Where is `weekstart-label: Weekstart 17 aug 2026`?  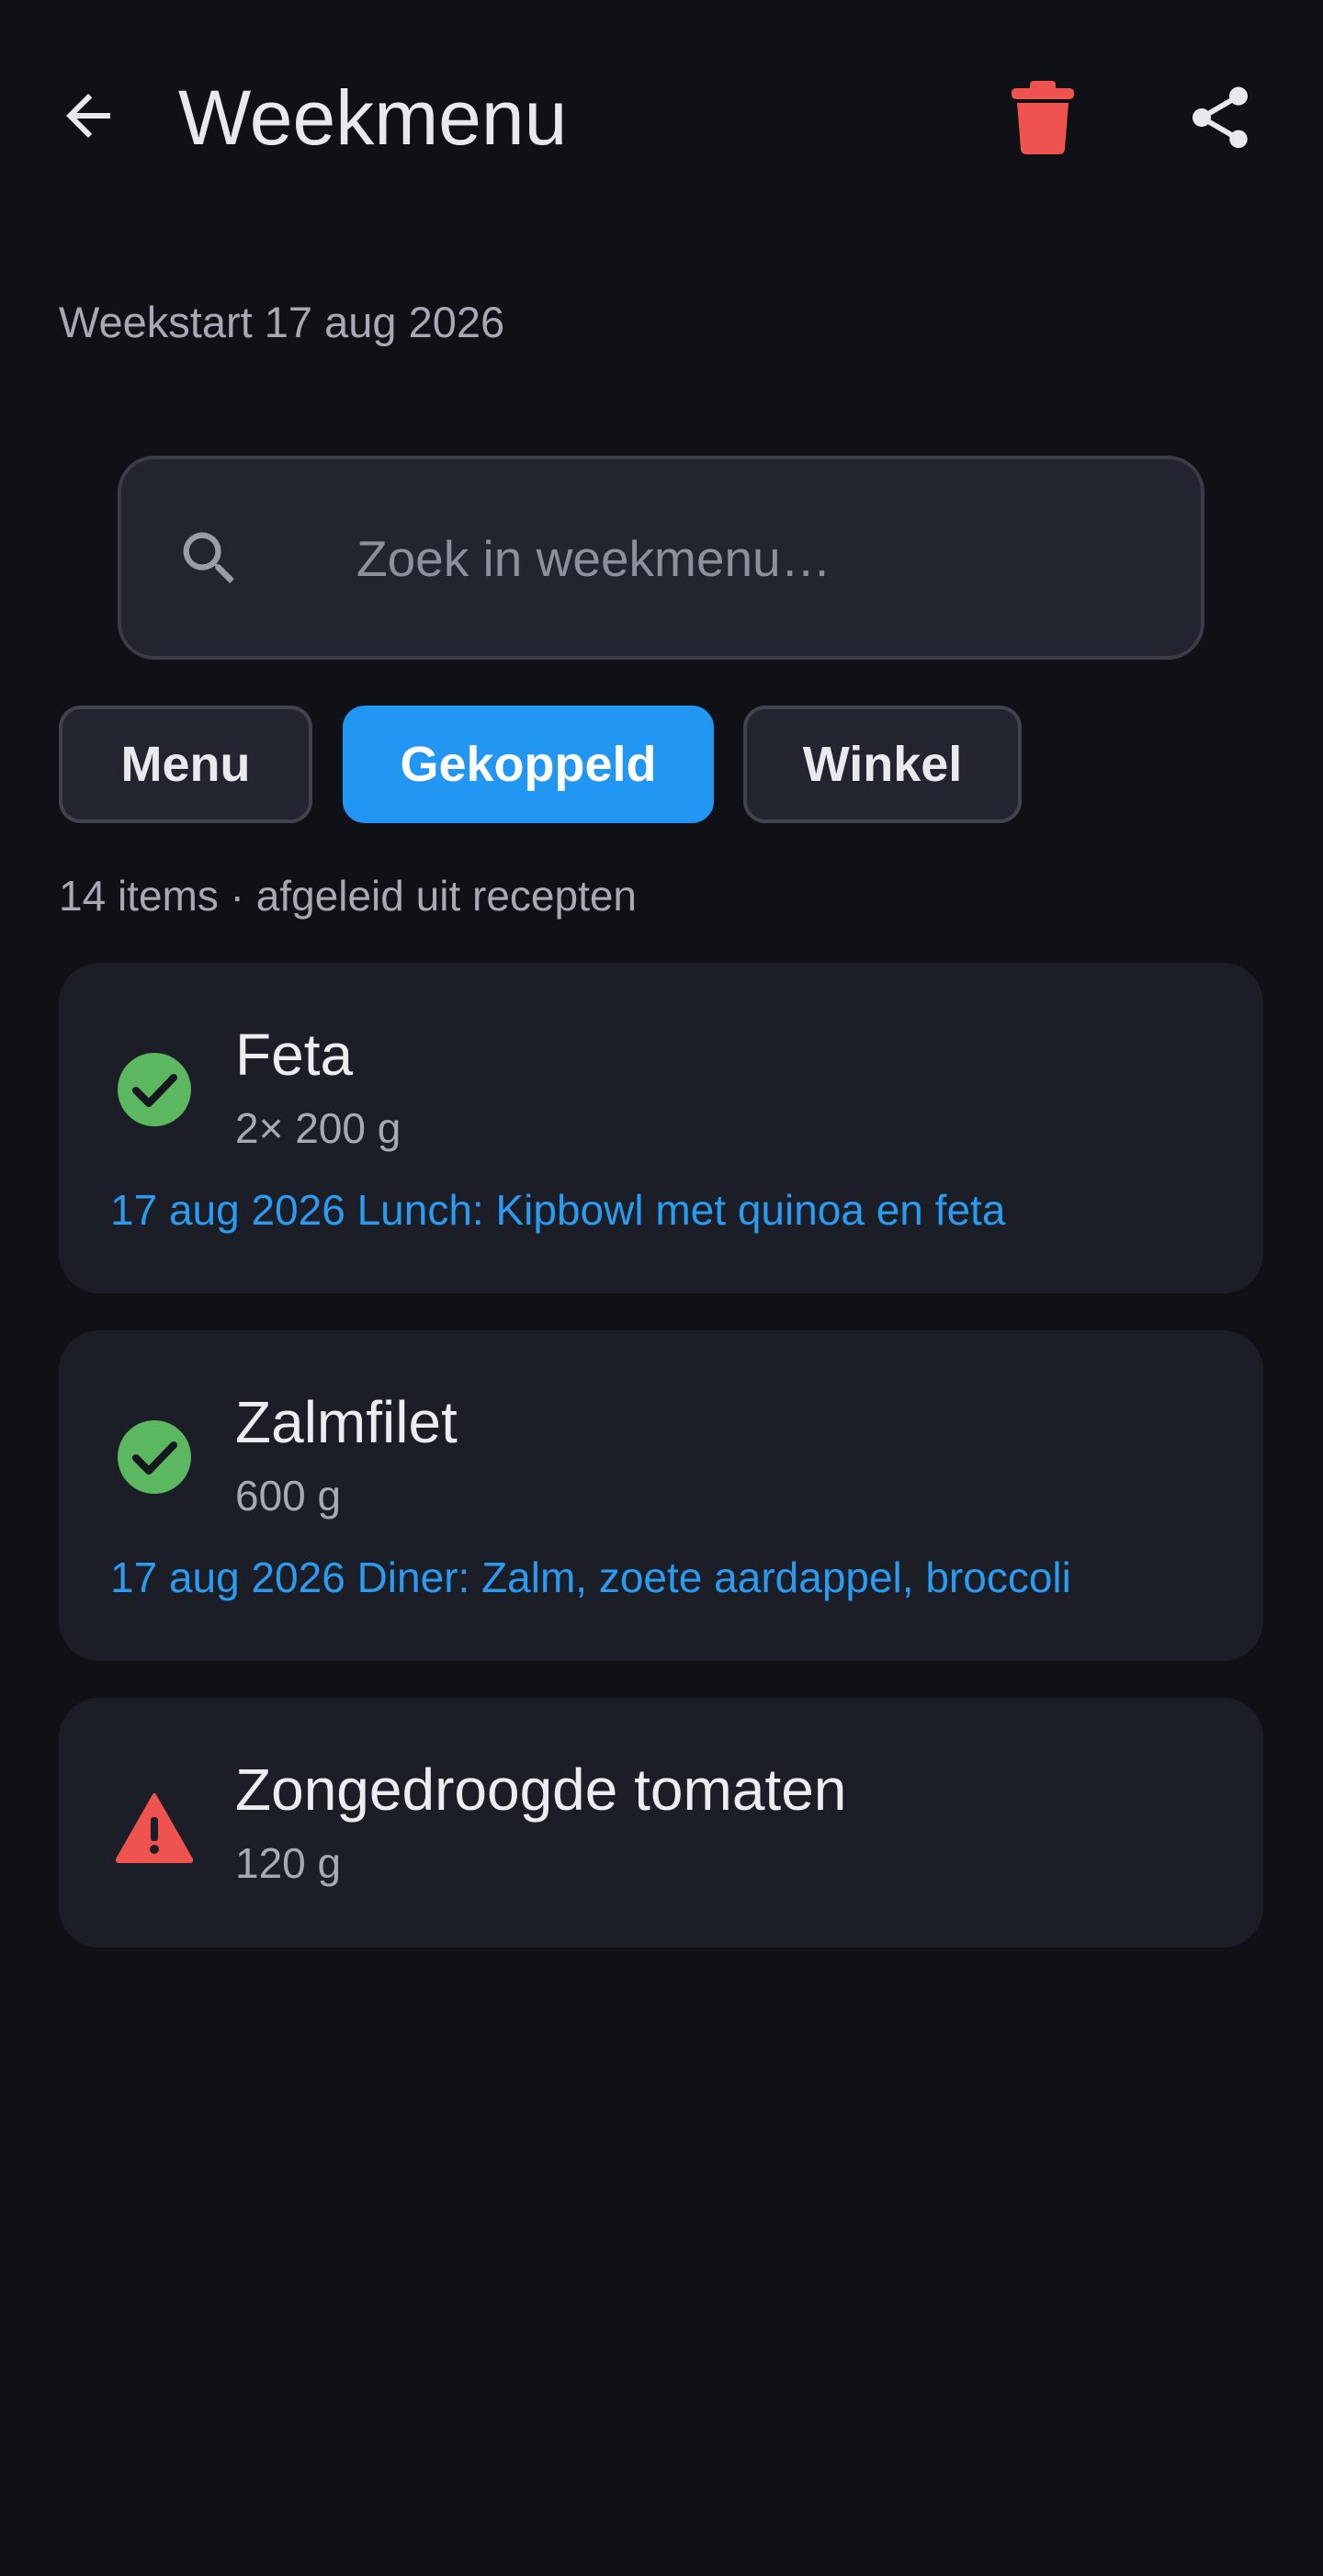
weekstart-label: Weekstart 17 aug 2026 is located at coordinates (282, 322).